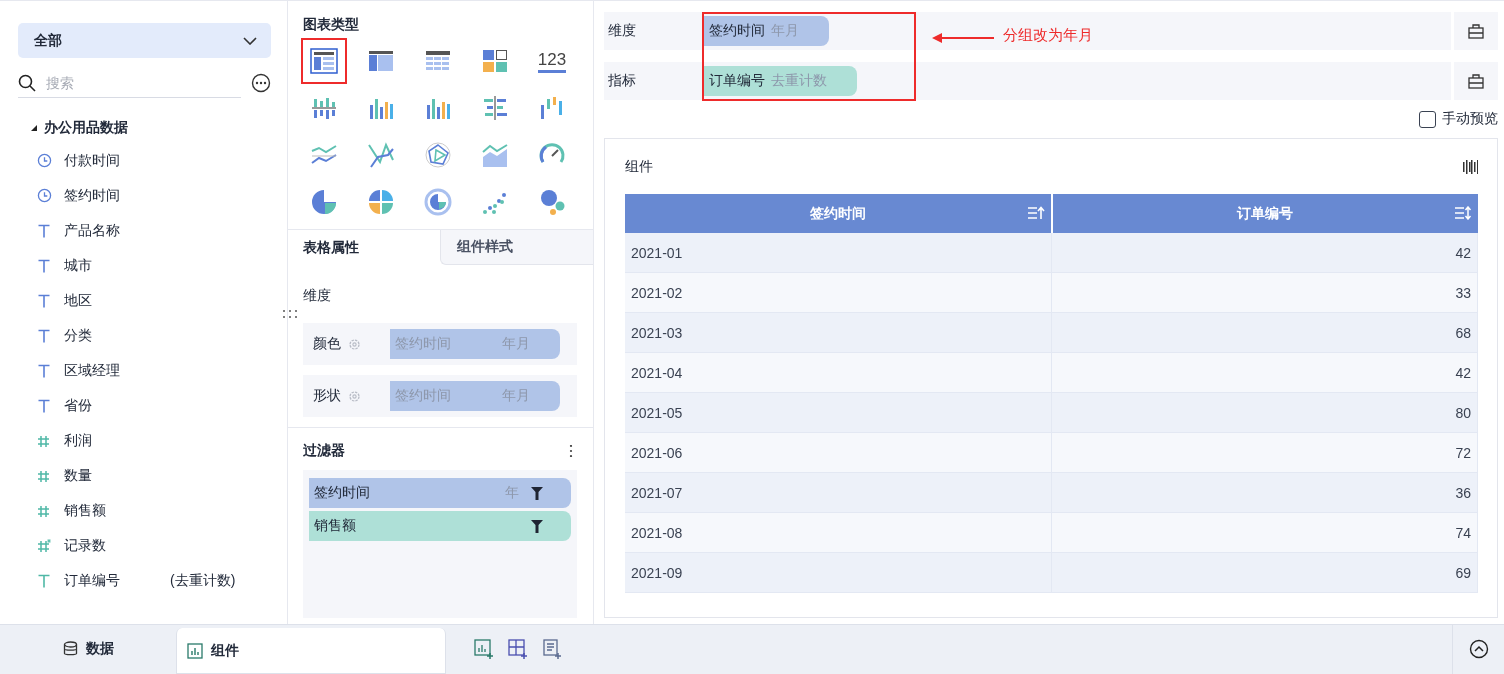 This screenshot has height=674, width=1504. I want to click on table-cell: 2021-03, so click(657, 332).